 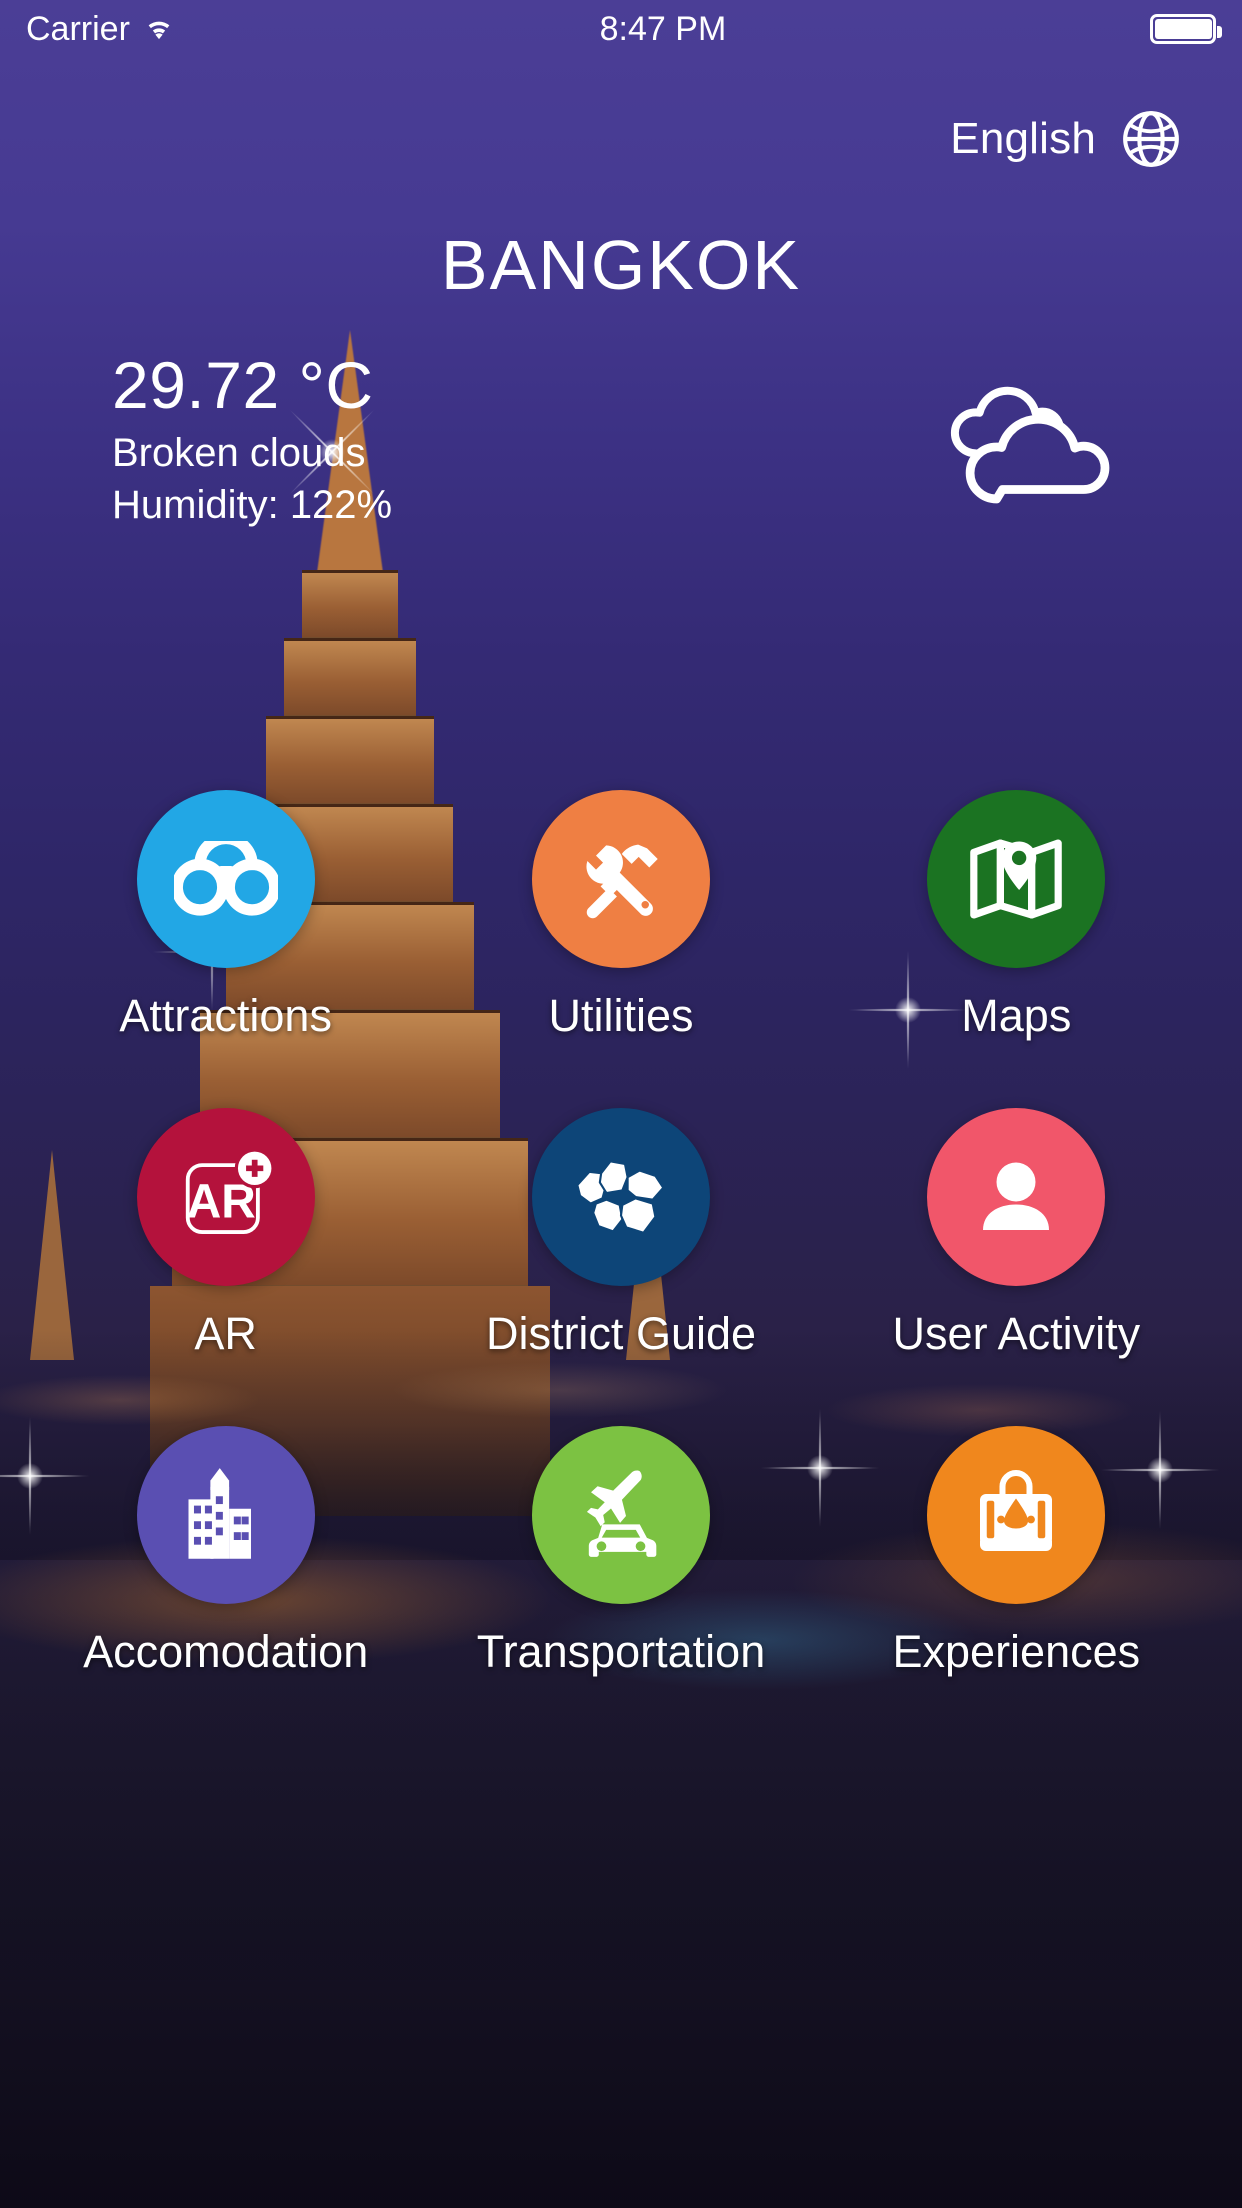 I want to click on plane-car-icon, so click(x=621, y=1515).